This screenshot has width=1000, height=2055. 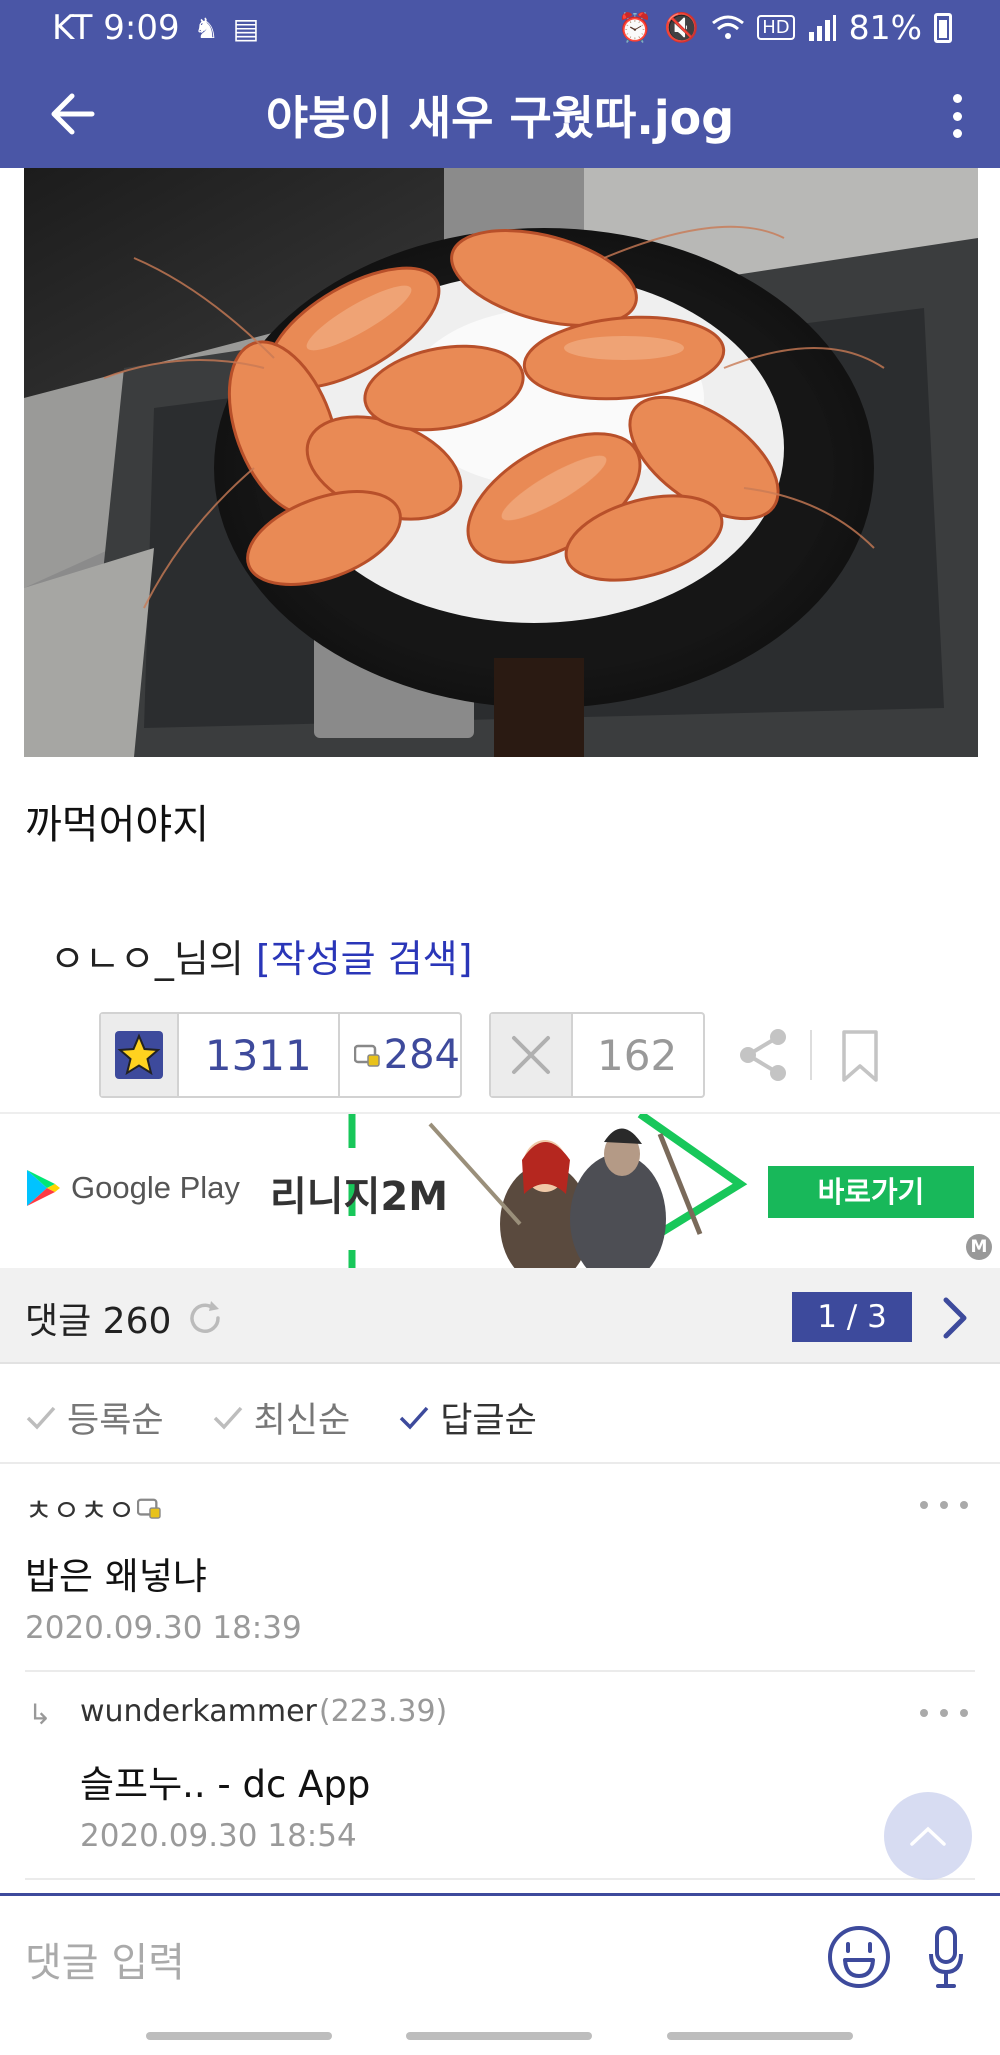 What do you see at coordinates (500, 1190) in the screenshot?
I see `ad-banner: Google Play 리니지2M 바로가기 M` at bounding box center [500, 1190].